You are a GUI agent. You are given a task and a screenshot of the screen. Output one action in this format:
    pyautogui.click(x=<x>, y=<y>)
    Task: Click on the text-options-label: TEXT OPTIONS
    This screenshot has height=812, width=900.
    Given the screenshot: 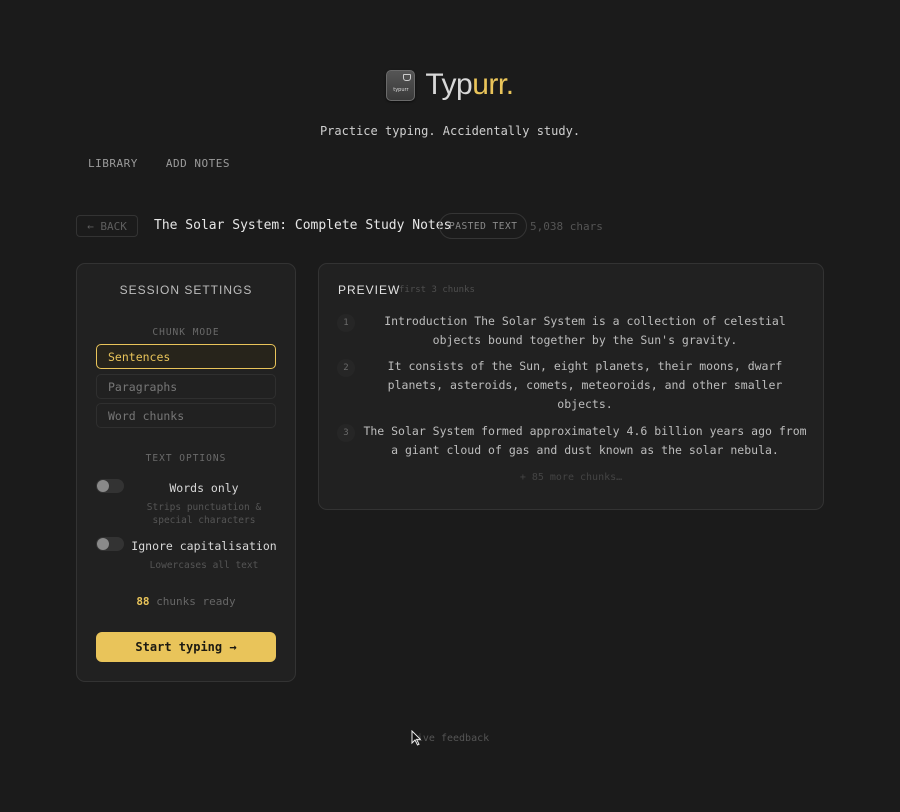 What is the action you would take?
    pyautogui.click(x=186, y=458)
    